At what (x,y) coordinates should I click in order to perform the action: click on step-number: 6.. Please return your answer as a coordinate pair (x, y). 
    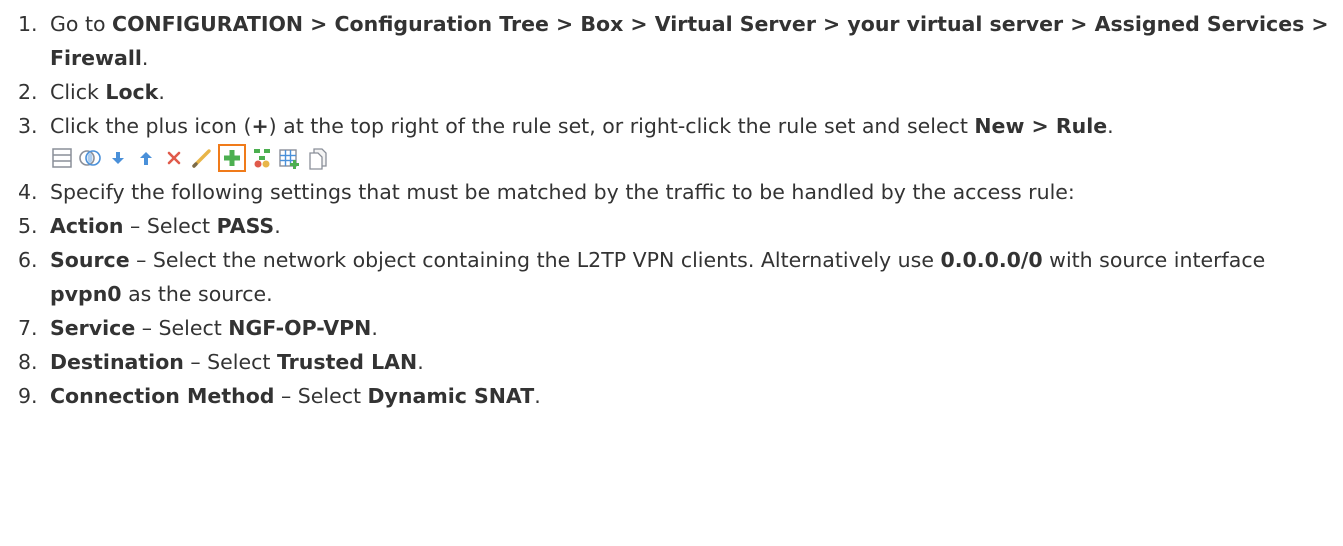
    Looking at the image, I should click on (28, 260).